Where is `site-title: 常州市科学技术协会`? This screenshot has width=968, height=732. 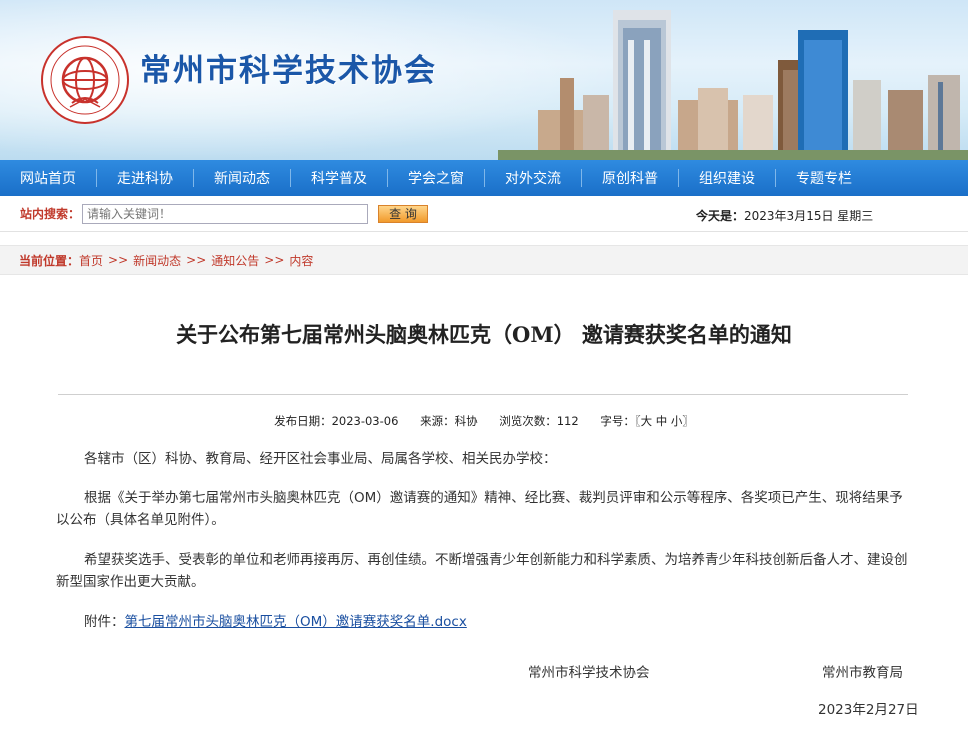
site-title: 常州市科学技术协会 is located at coordinates (288, 71).